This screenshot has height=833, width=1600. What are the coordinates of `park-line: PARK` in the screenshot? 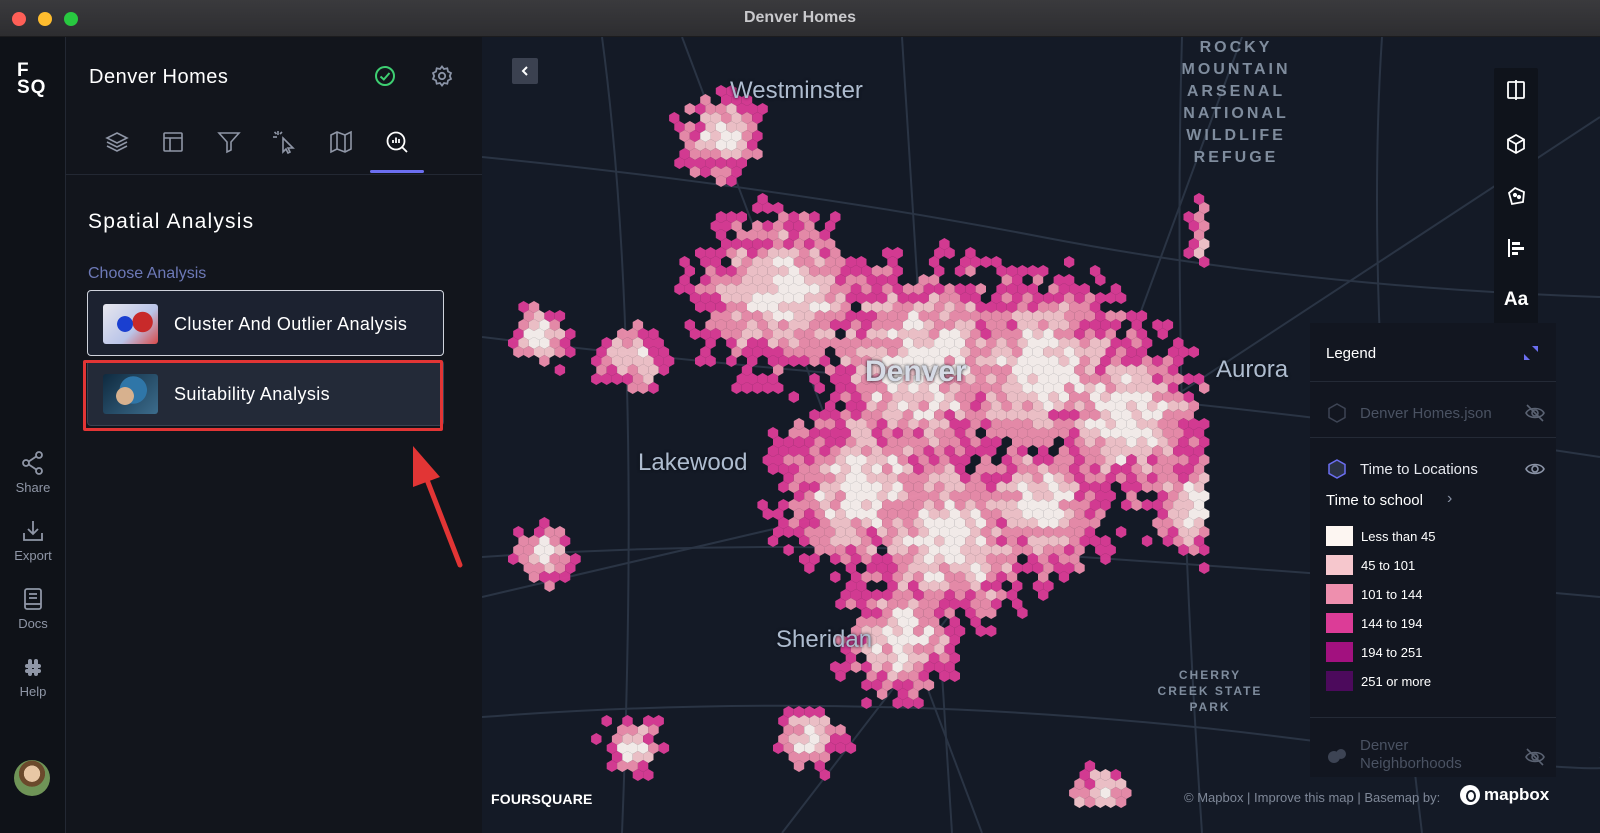 It's located at (1210, 707).